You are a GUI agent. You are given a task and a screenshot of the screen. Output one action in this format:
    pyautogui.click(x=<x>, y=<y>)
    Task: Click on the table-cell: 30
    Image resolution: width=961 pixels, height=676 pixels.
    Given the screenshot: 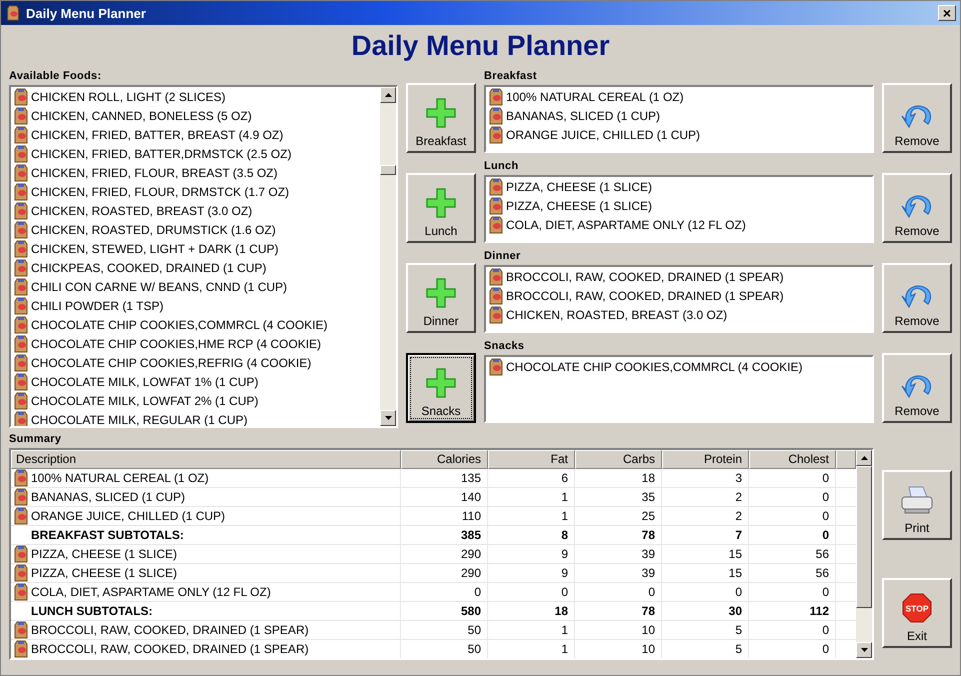 What is the action you would take?
    pyautogui.click(x=705, y=611)
    